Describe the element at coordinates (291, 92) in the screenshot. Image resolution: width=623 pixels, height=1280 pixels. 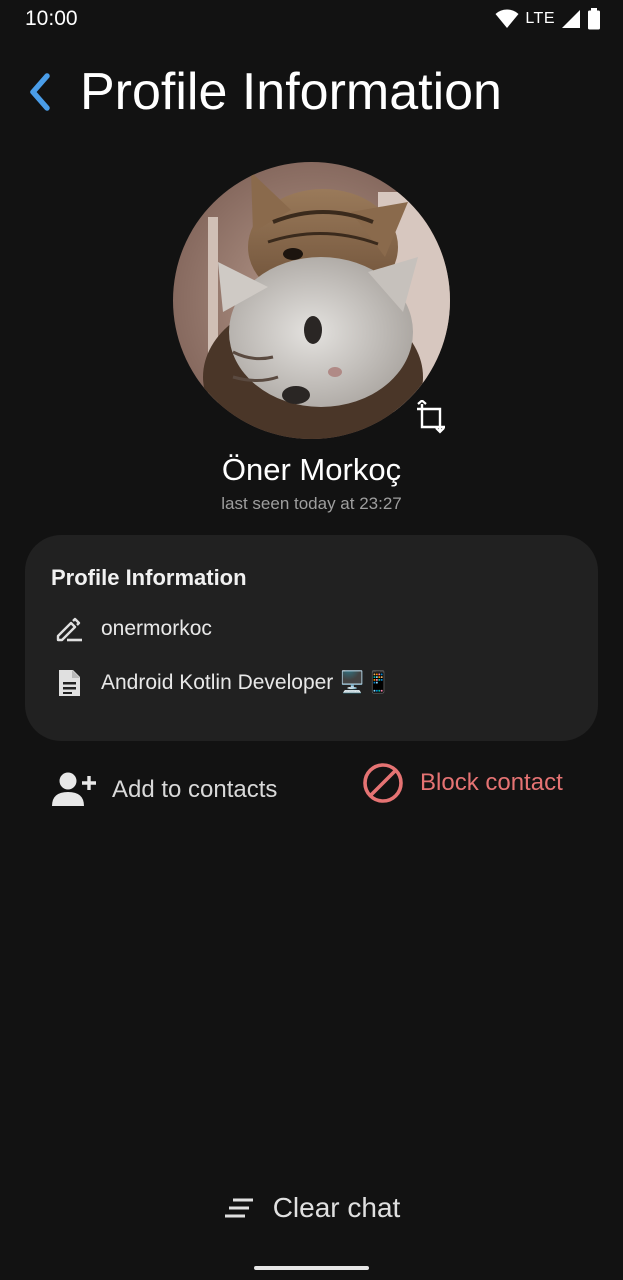
I see `page-title: Profile Information` at that location.